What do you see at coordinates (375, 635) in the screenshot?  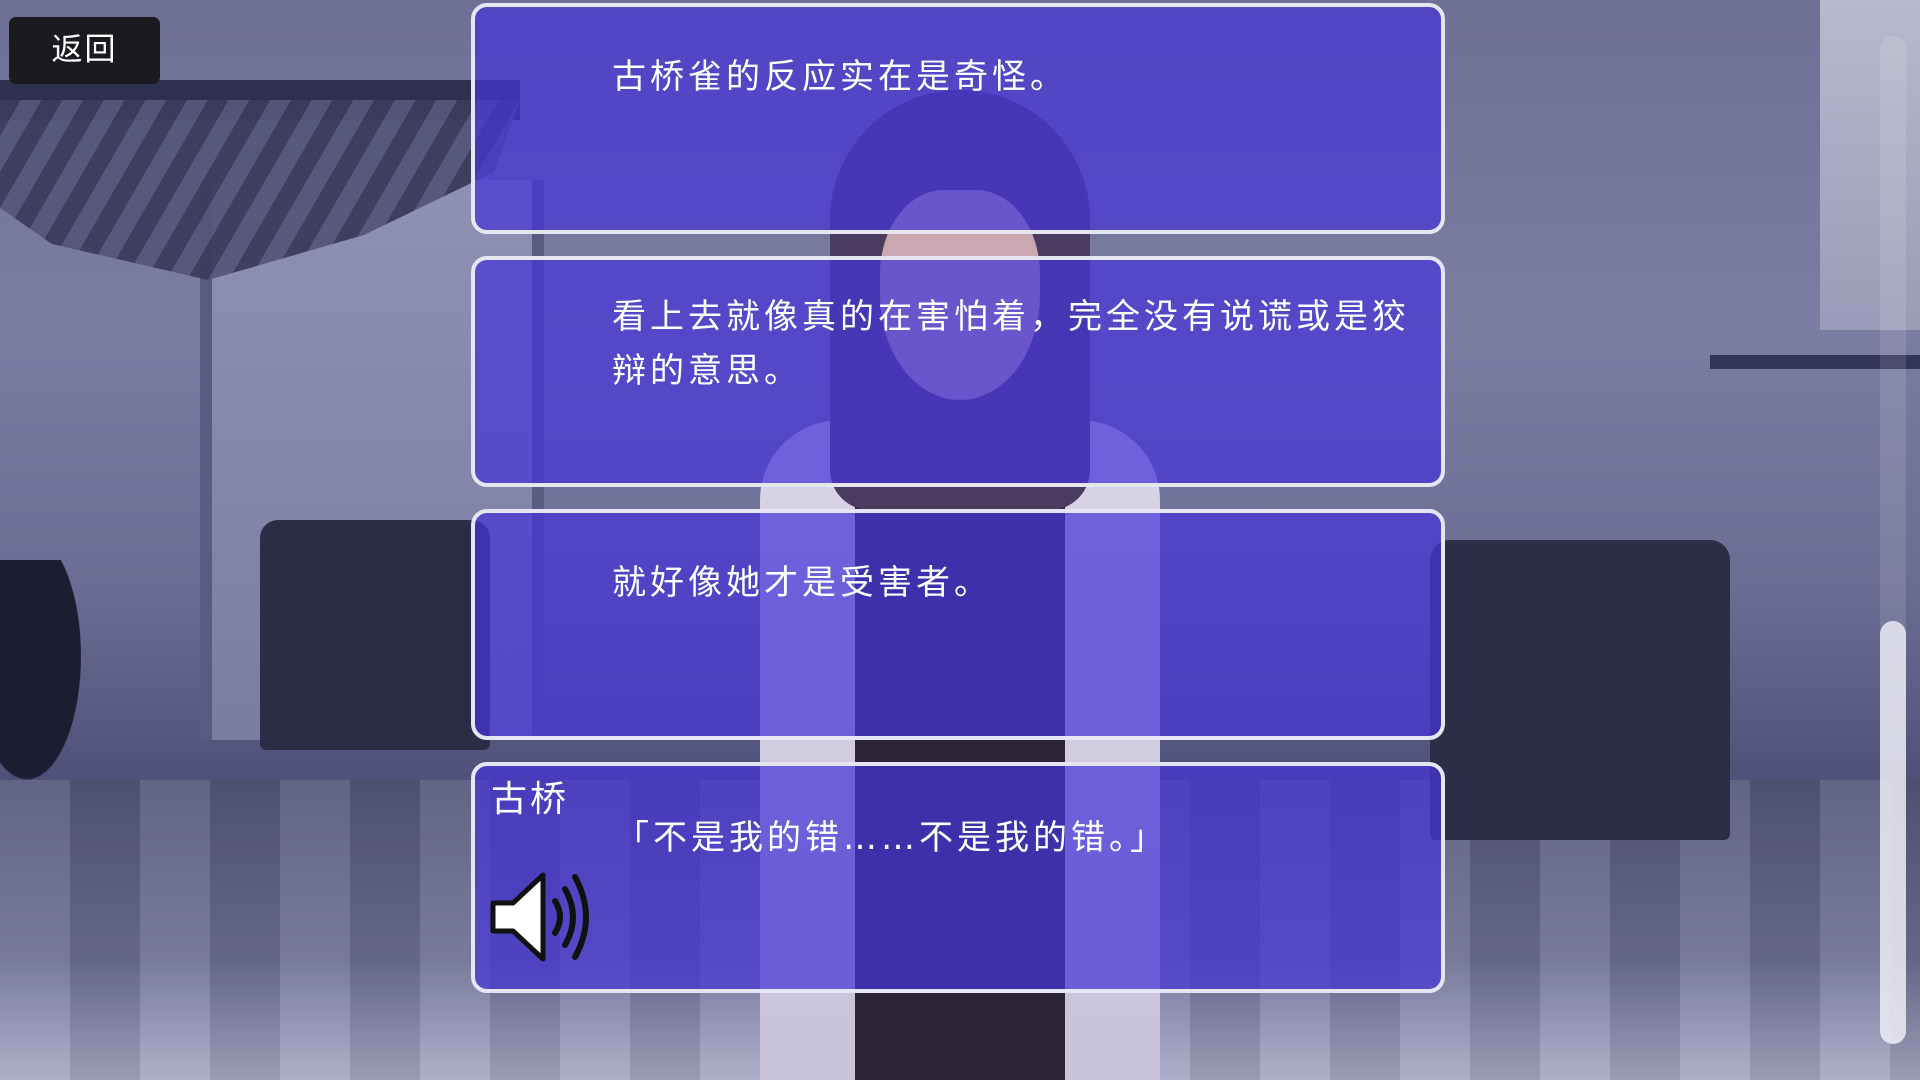 I see `background-armchair` at bounding box center [375, 635].